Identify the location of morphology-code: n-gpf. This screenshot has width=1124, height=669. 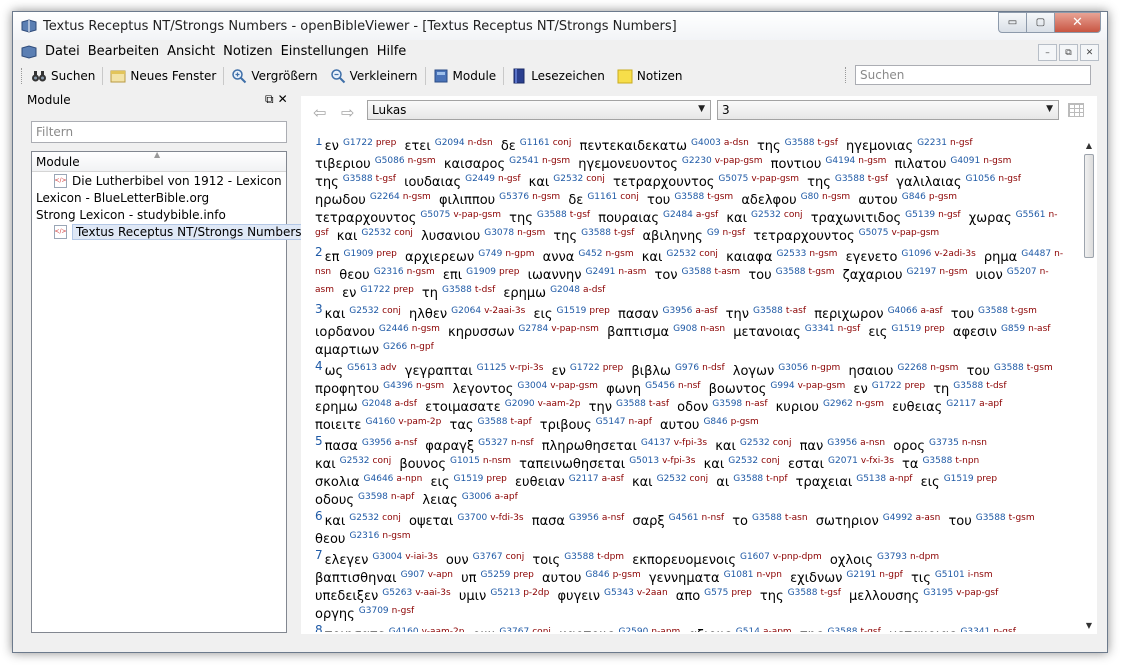
(891, 575).